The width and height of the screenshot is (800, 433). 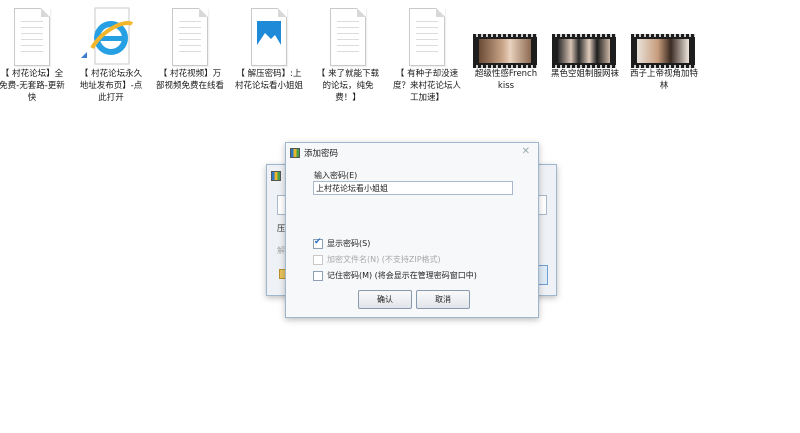 What do you see at coordinates (385, 299) in the screenshot?
I see `ok-button: 确认` at bounding box center [385, 299].